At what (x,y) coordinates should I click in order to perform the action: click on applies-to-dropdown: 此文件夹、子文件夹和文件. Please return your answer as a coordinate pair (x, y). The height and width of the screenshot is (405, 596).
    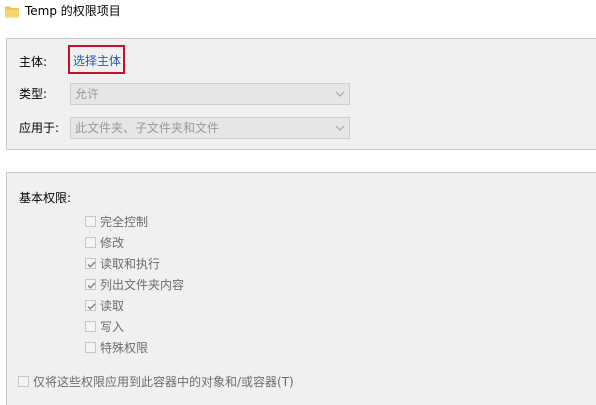
    Looking at the image, I should click on (210, 128).